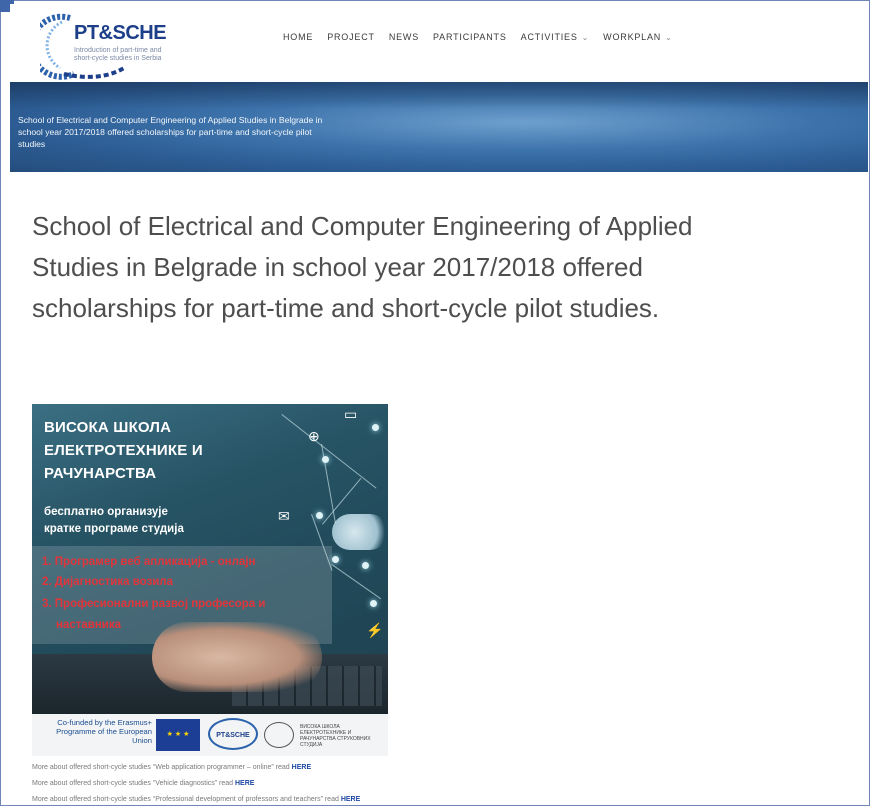 This screenshot has width=872, height=808. What do you see at coordinates (89, 625) in the screenshot?
I see `poster-program-item: наставника` at bounding box center [89, 625].